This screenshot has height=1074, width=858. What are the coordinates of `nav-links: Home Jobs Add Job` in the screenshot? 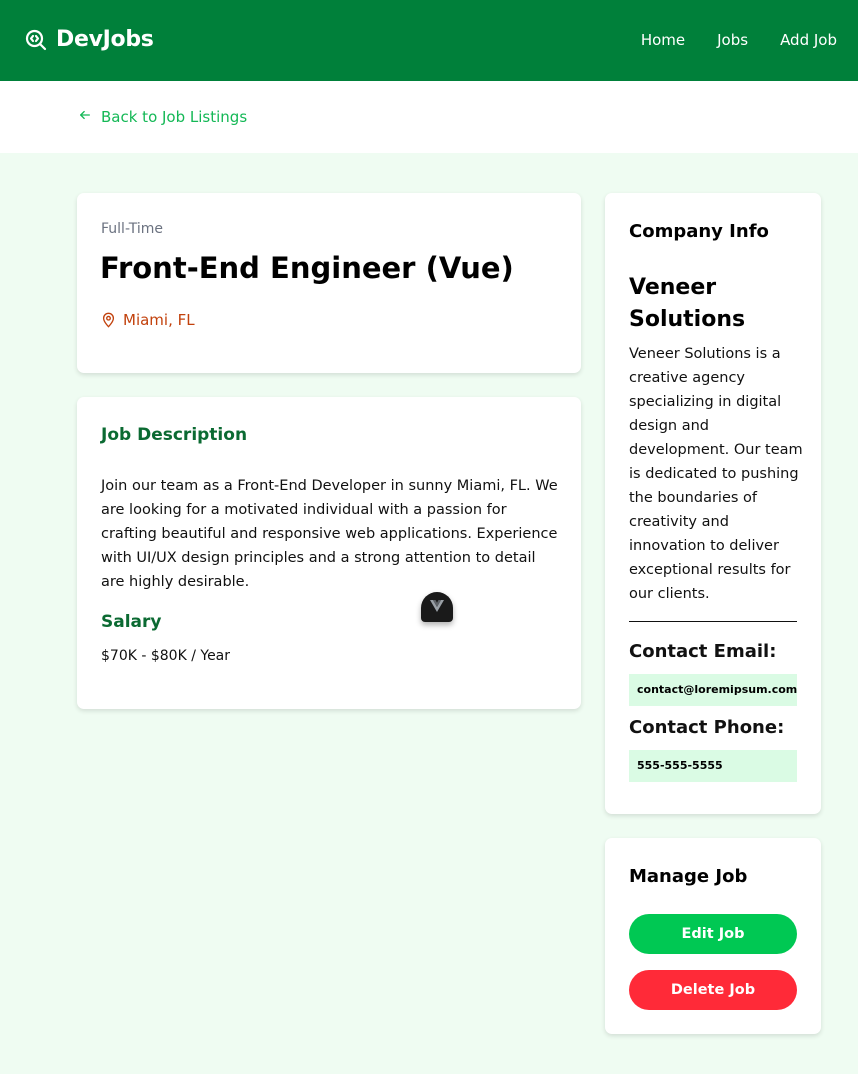 It's located at (723, 40).